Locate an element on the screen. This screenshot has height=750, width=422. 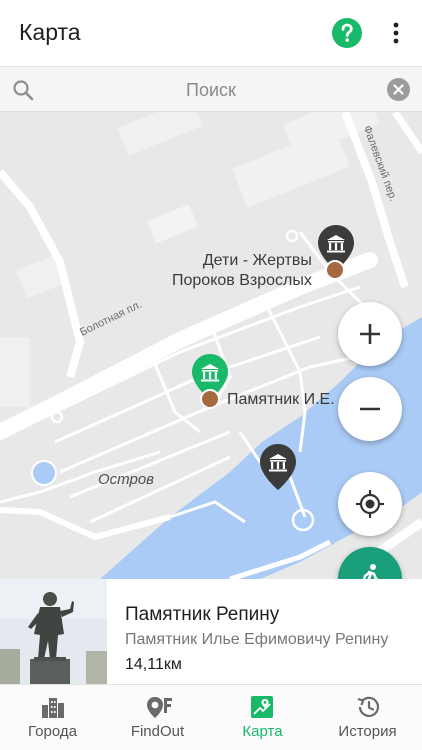
navigate-walk-button is located at coordinates (370, 563).